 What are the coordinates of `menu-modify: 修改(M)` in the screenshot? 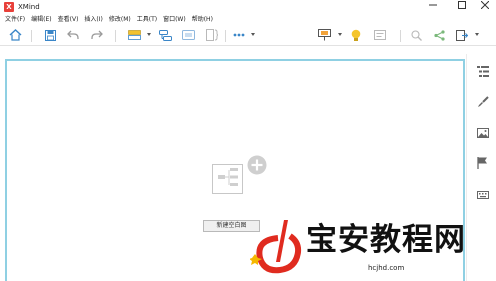 It's located at (120, 19).